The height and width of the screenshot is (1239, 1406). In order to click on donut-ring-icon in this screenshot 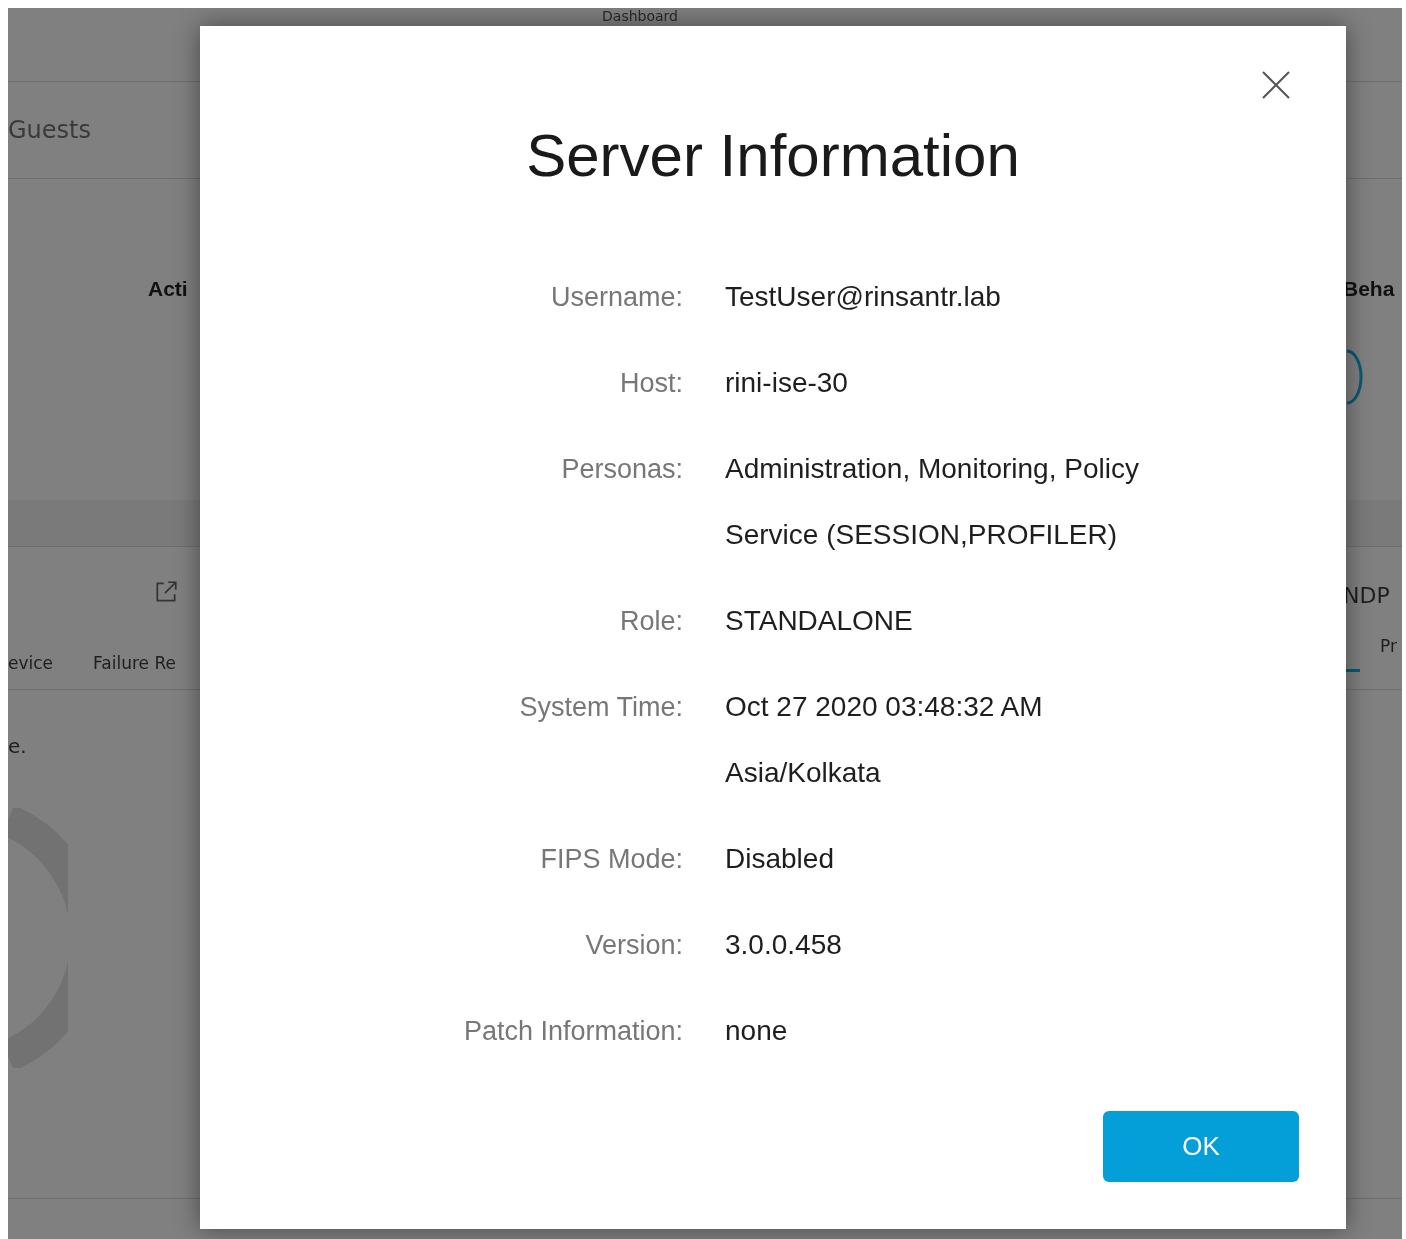, I will do `click(38, 938)`.